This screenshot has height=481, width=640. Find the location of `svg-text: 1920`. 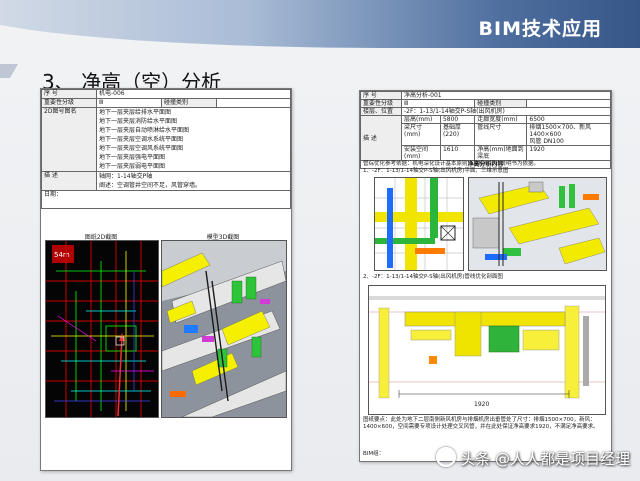

svg-text: 1920 is located at coordinates (481, 404).